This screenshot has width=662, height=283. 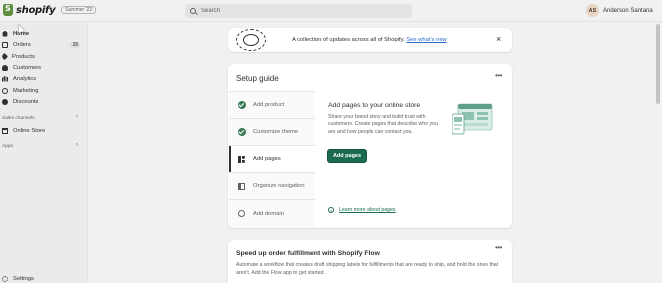 I want to click on learn-more-row: i Learn more about pages, so click(x=362, y=210).